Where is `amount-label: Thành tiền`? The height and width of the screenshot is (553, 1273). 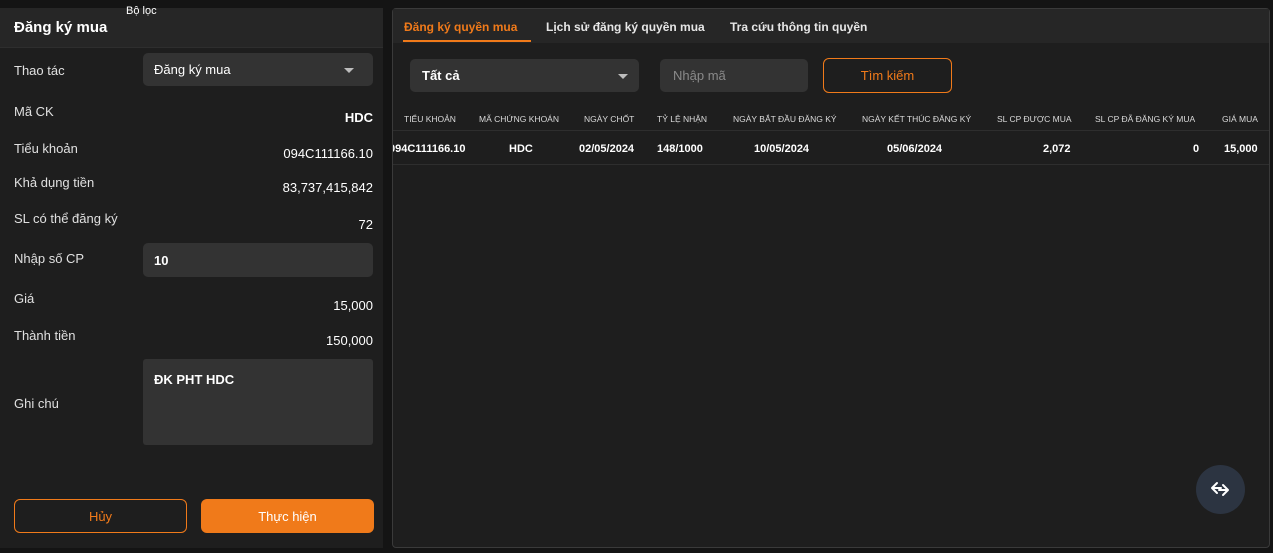
amount-label: Thành tiền is located at coordinates (45, 335).